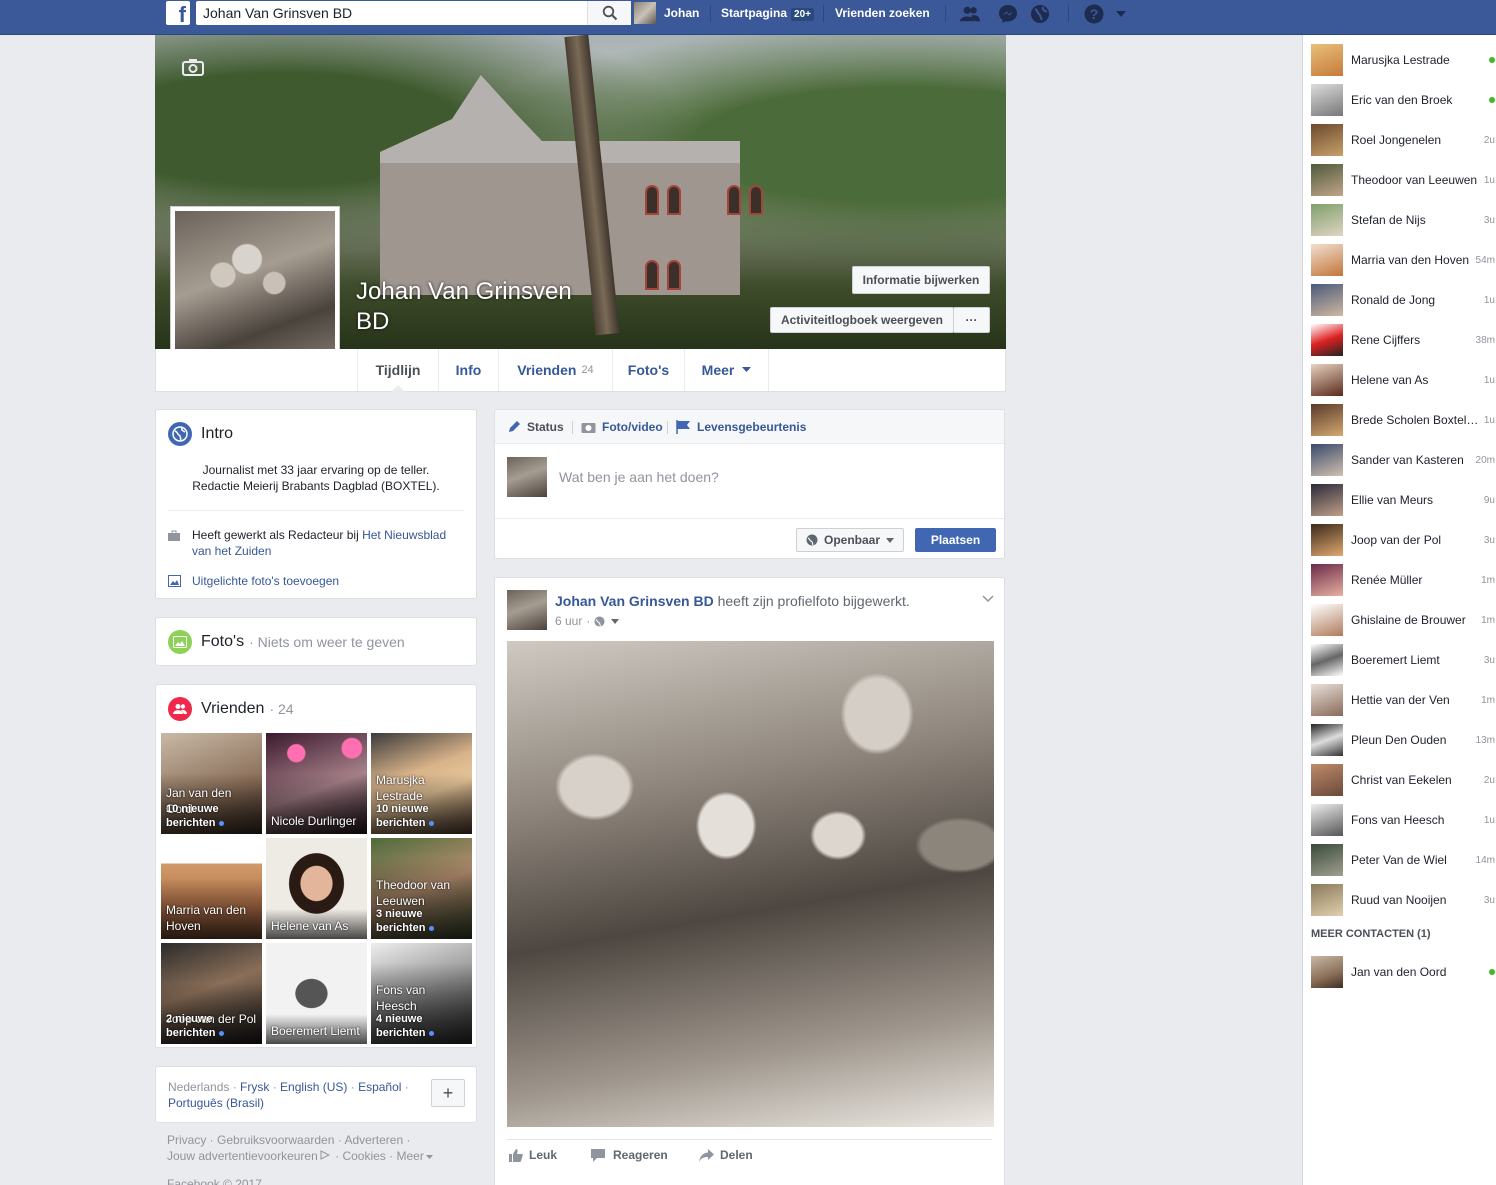 Image resolution: width=1496 pixels, height=1185 pixels. I want to click on language-link: English (US), so click(313, 1087).